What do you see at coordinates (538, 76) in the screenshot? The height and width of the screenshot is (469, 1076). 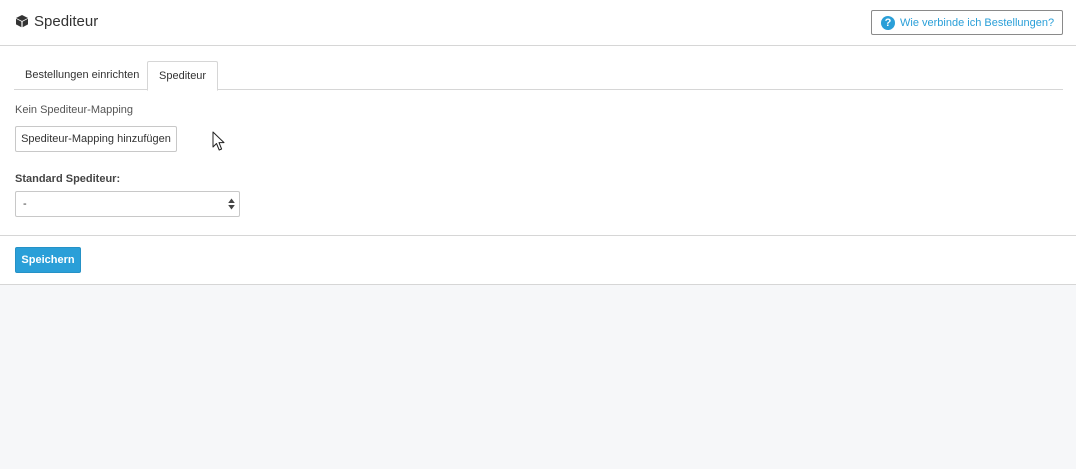 I see `tab-bar: Bestellungen einrichten Spediteur` at bounding box center [538, 76].